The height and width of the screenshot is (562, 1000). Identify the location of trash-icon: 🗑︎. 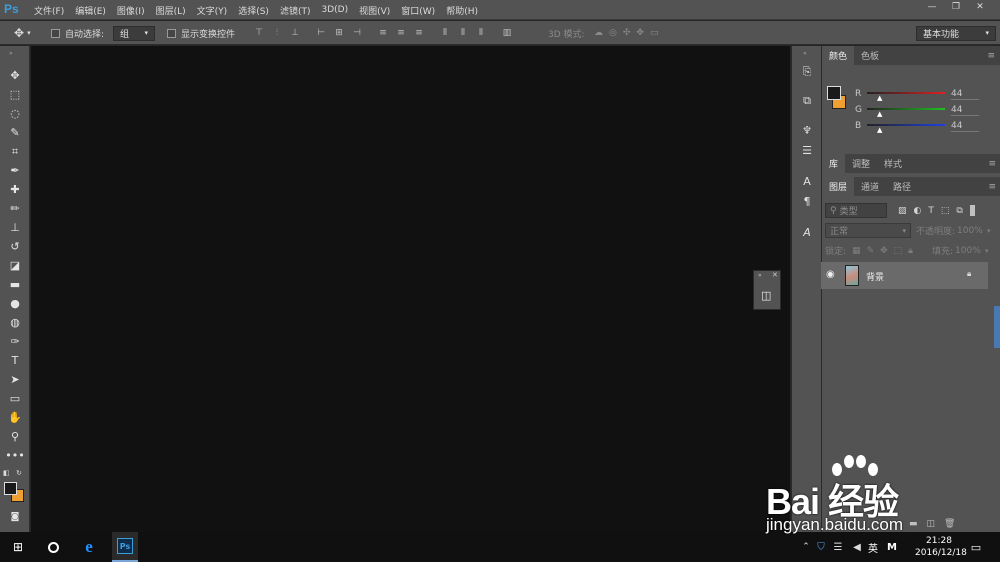
(949, 524).